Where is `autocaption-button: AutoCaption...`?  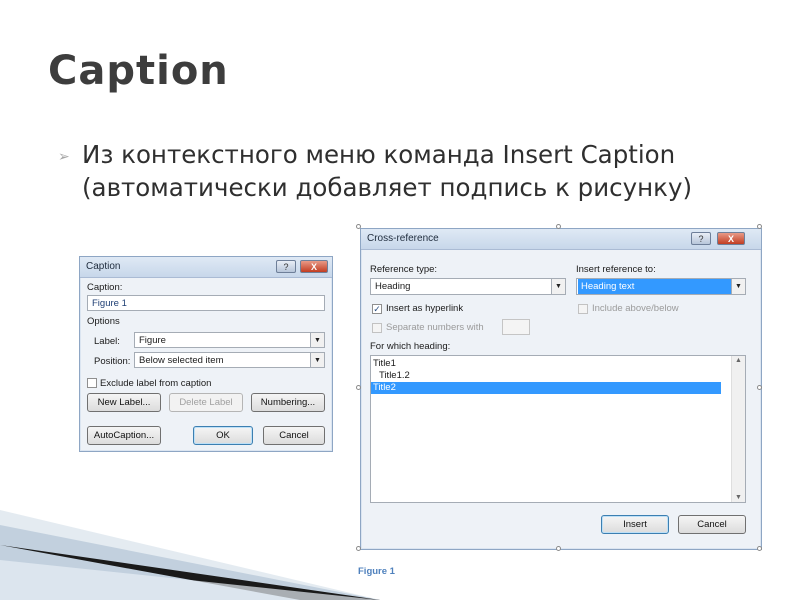
autocaption-button: AutoCaption... is located at coordinates (124, 435).